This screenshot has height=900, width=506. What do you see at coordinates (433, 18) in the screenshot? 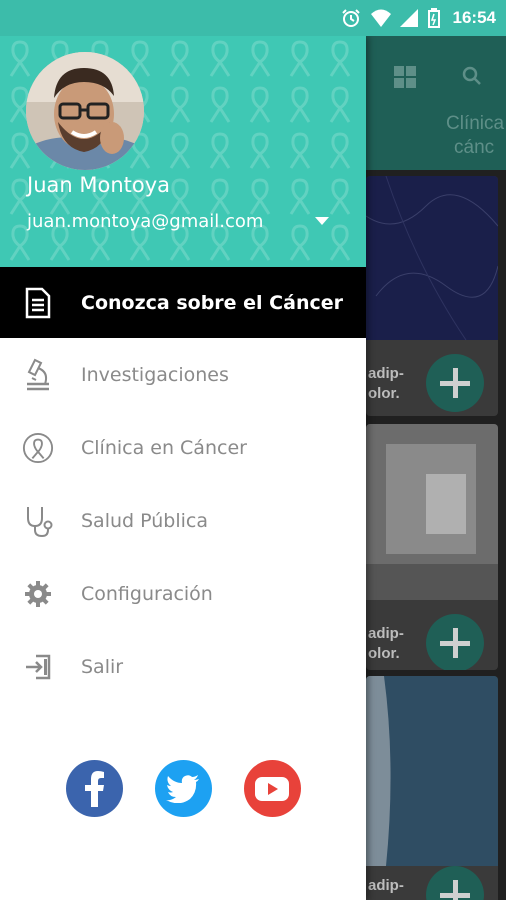
I see `battery-icon` at bounding box center [433, 18].